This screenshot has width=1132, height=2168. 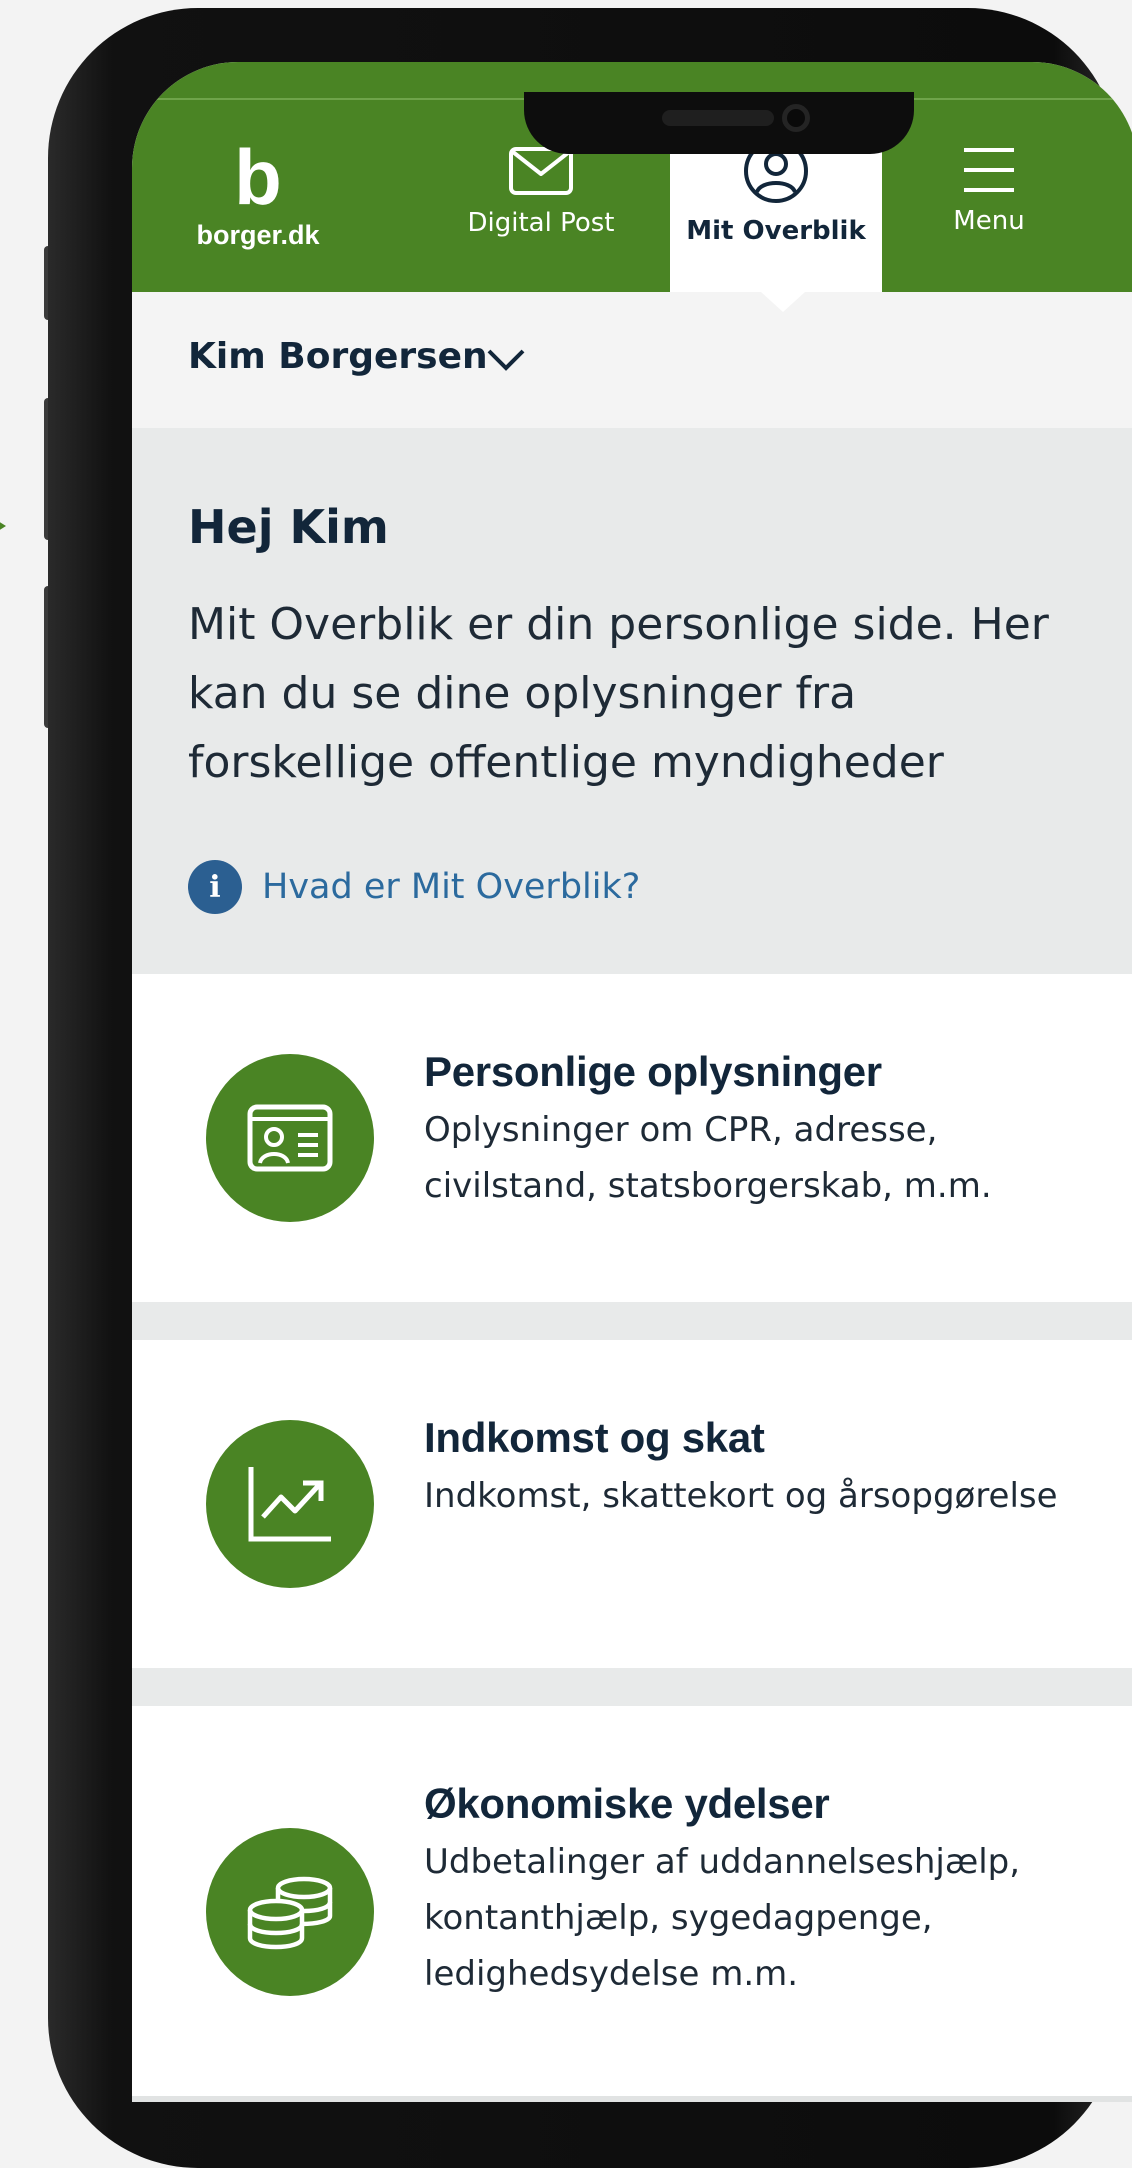 I want to click on speaker-grille, so click(x=718, y=118).